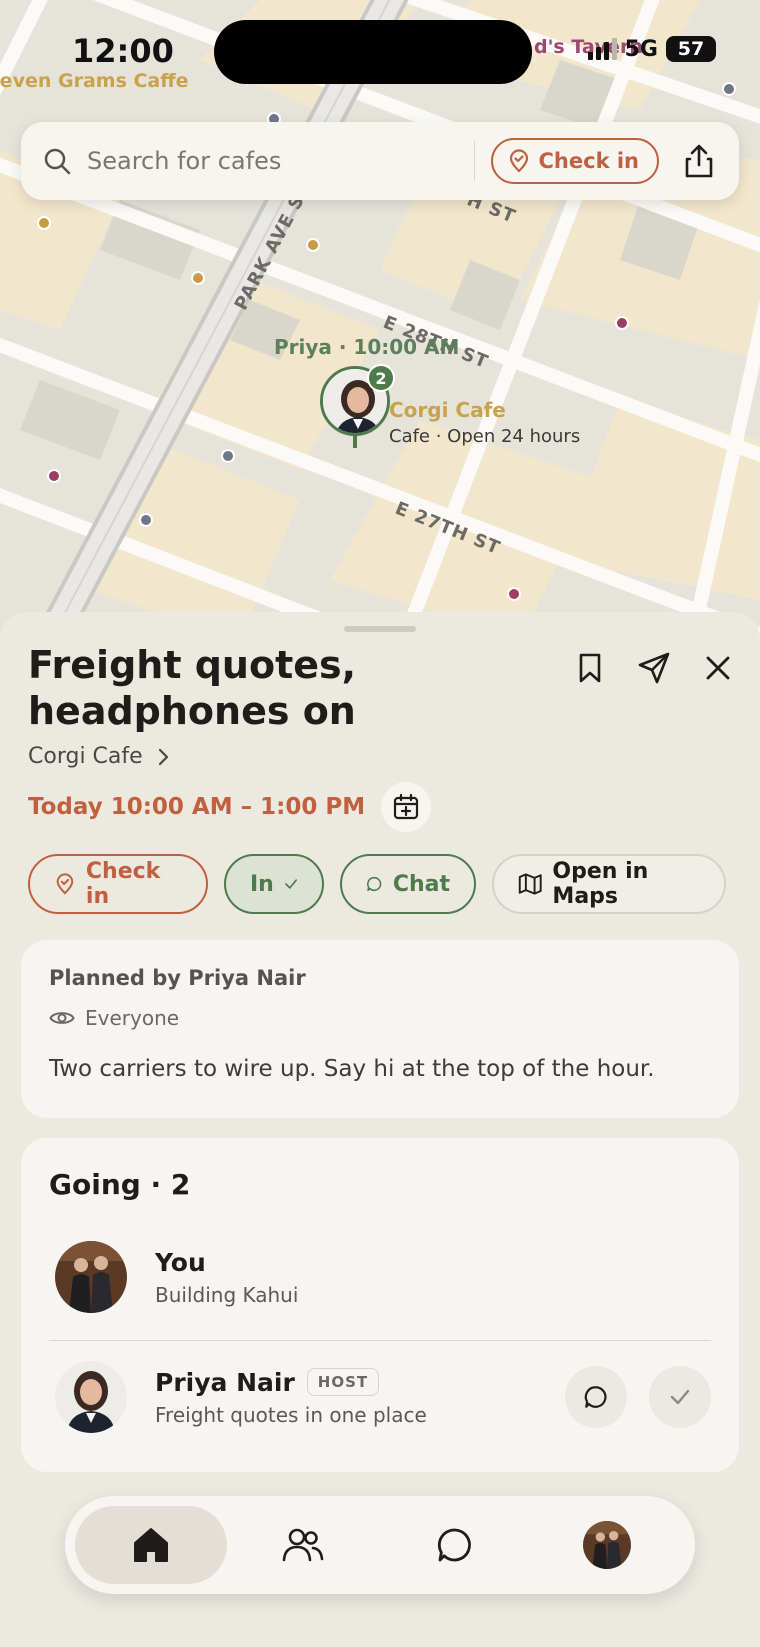 The width and height of the screenshot is (760, 1647). I want to click on network-type: 5G, so click(641, 49).